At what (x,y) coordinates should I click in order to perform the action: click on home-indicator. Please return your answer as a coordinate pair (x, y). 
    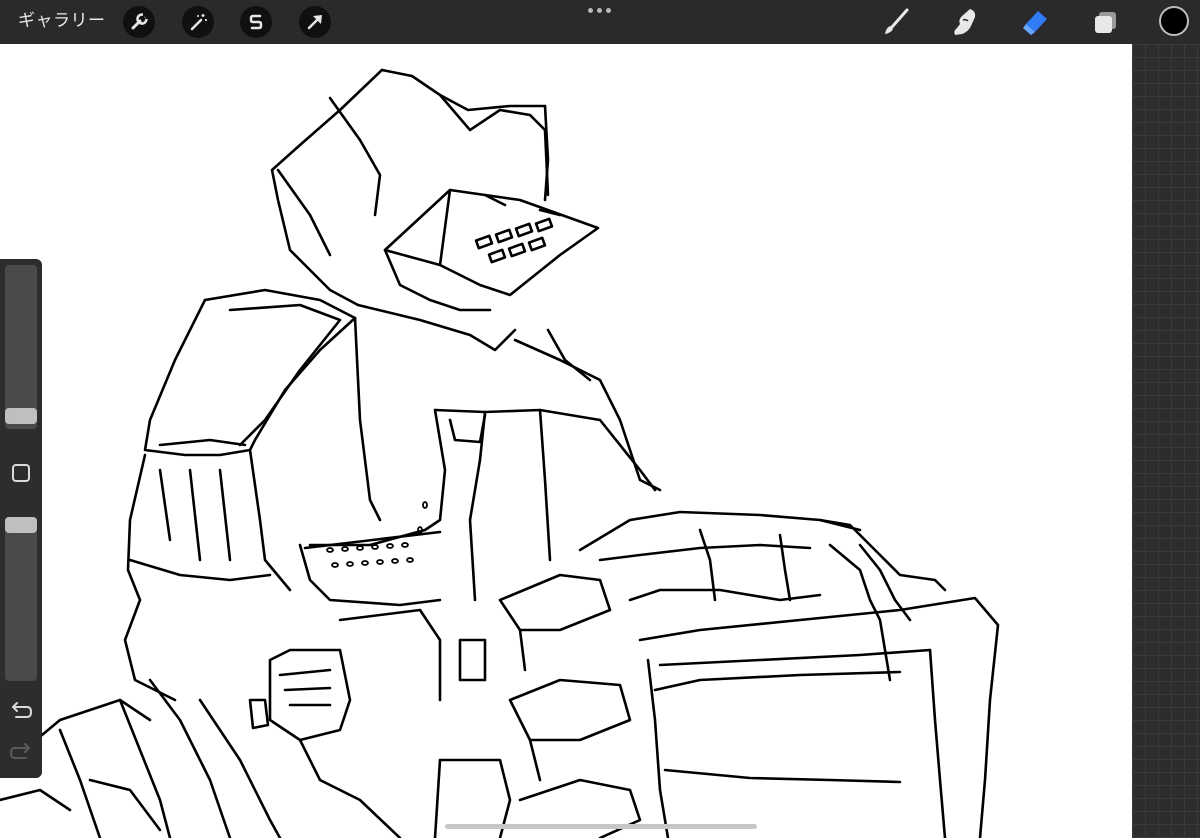
    Looking at the image, I should click on (601, 826).